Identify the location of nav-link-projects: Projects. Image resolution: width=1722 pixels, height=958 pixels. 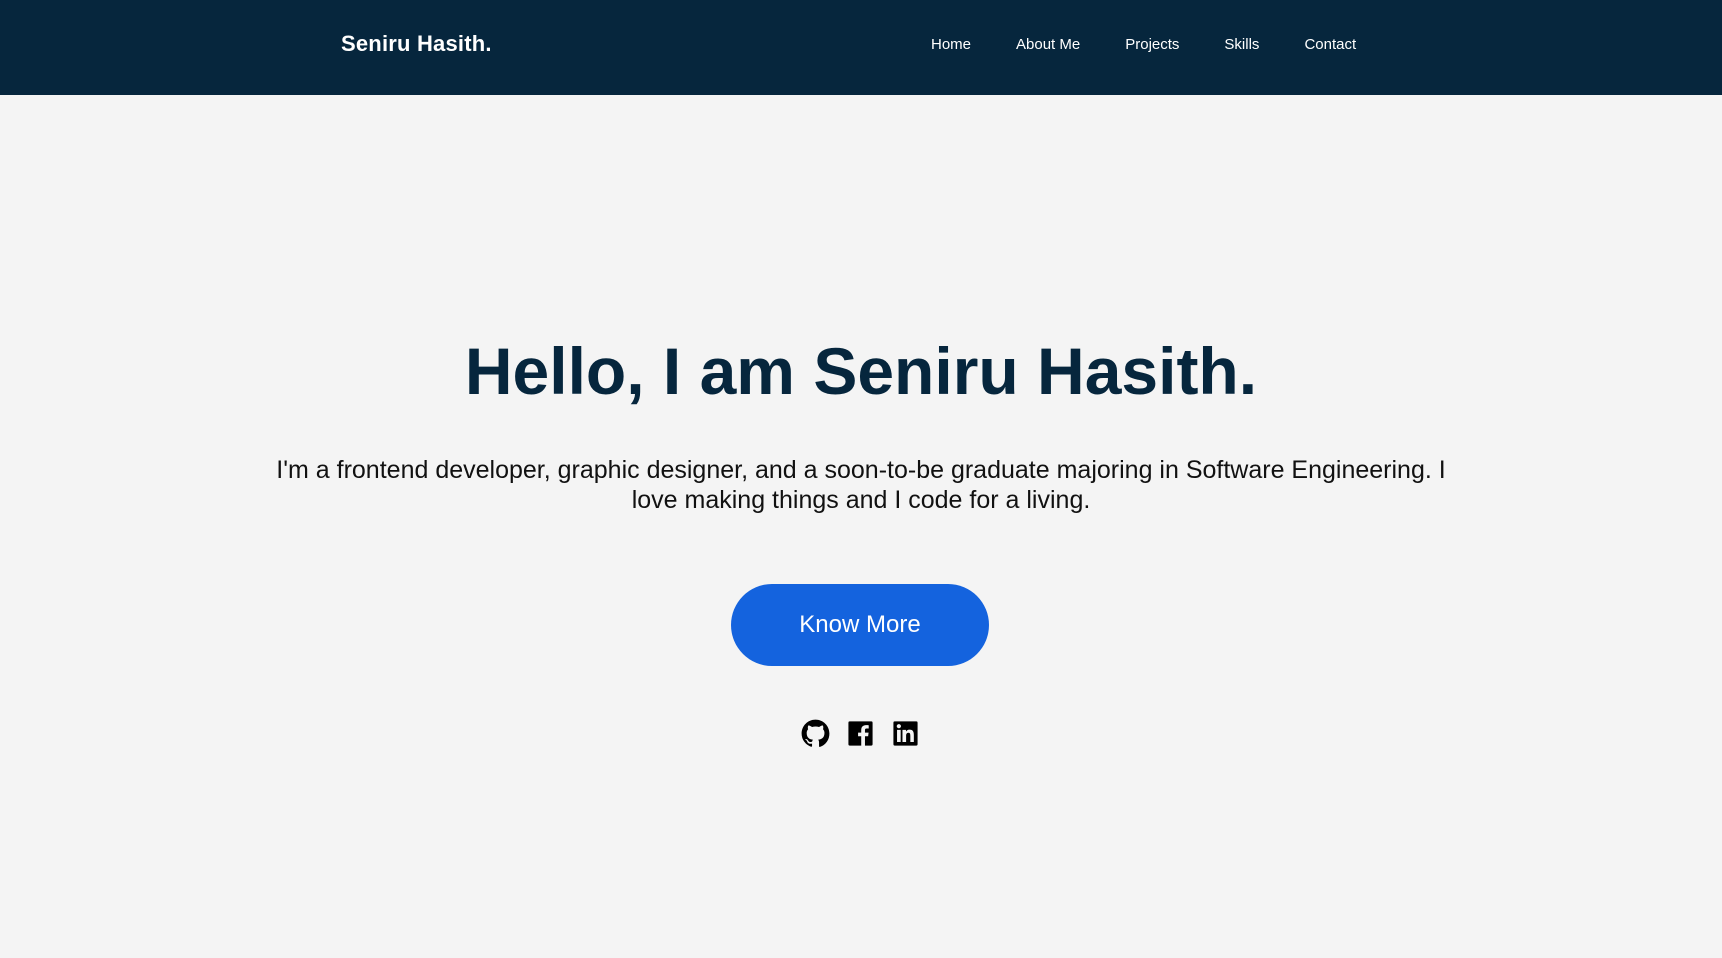
(1152, 44).